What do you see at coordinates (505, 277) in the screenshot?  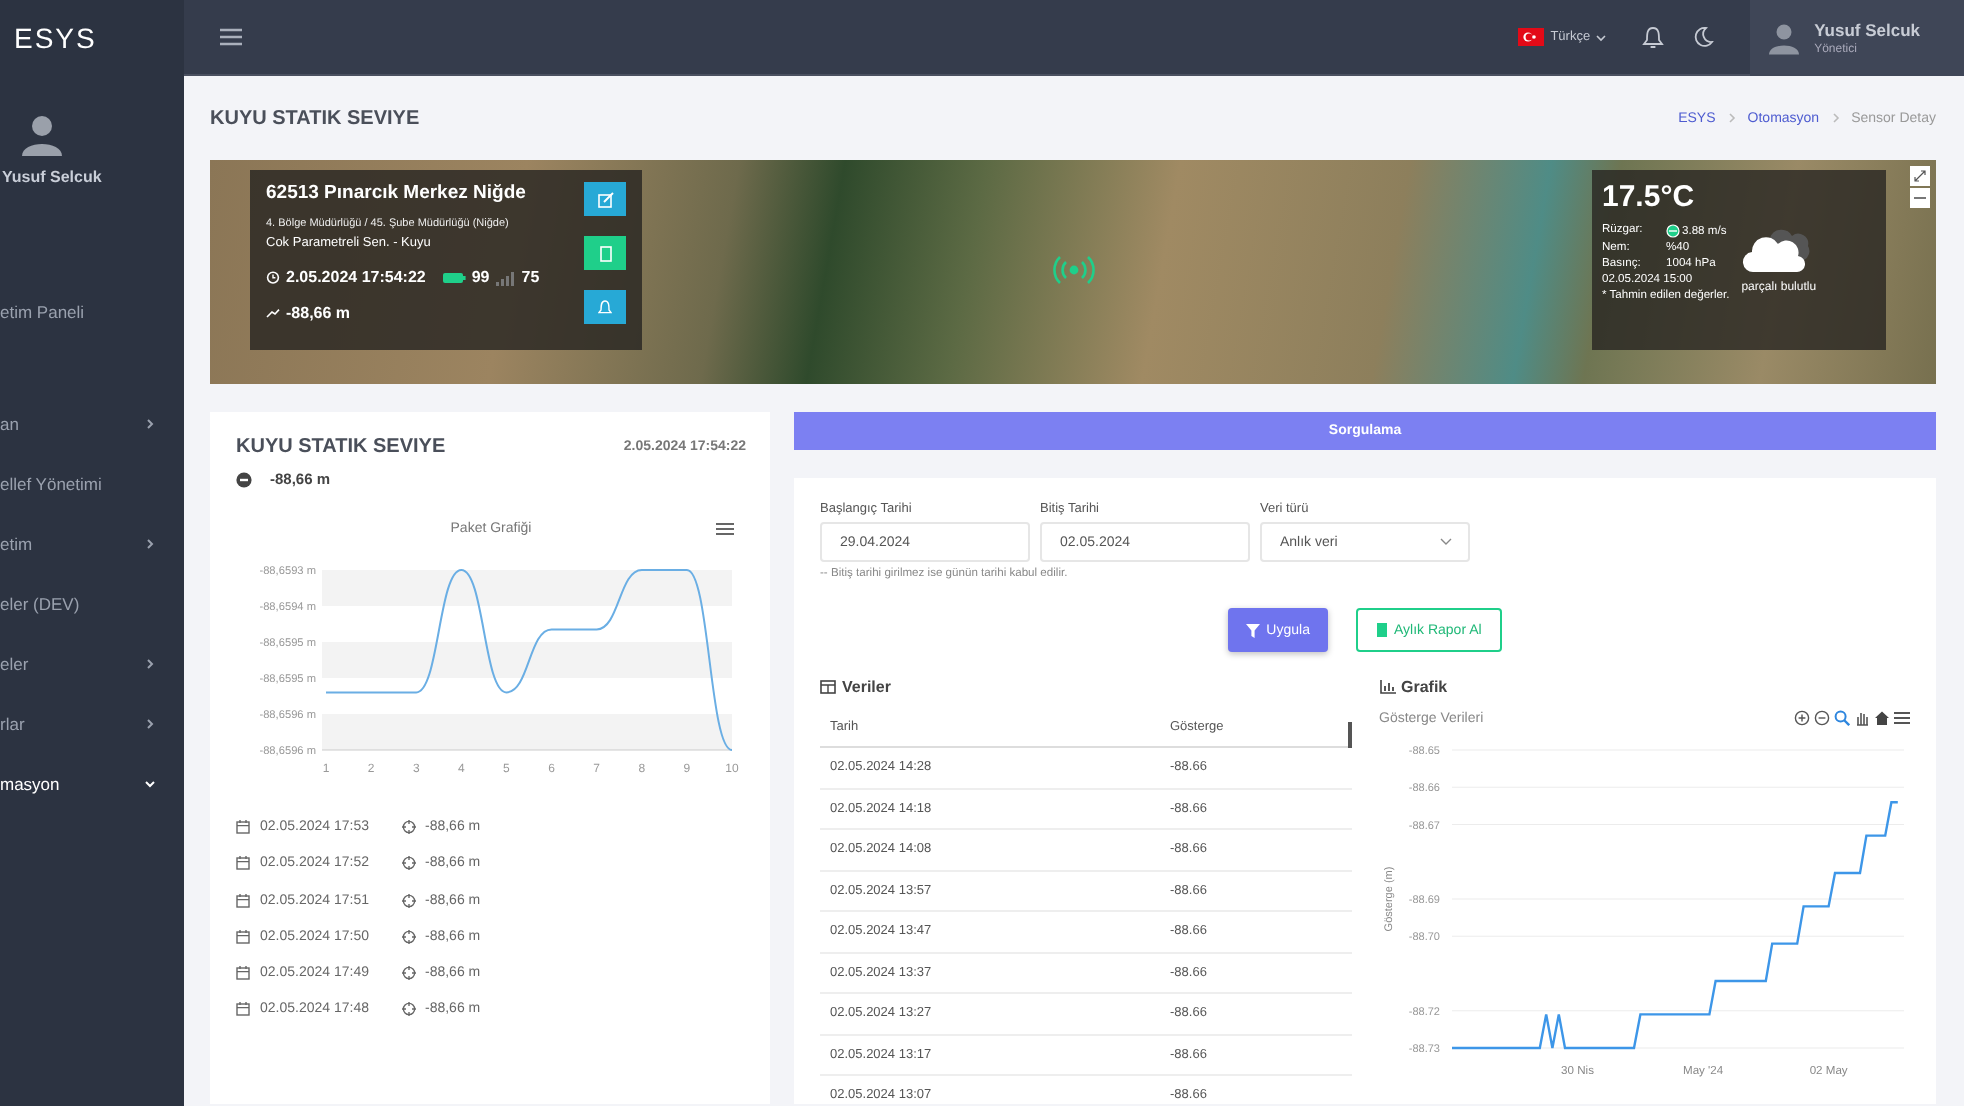 I see `signal-icon` at bounding box center [505, 277].